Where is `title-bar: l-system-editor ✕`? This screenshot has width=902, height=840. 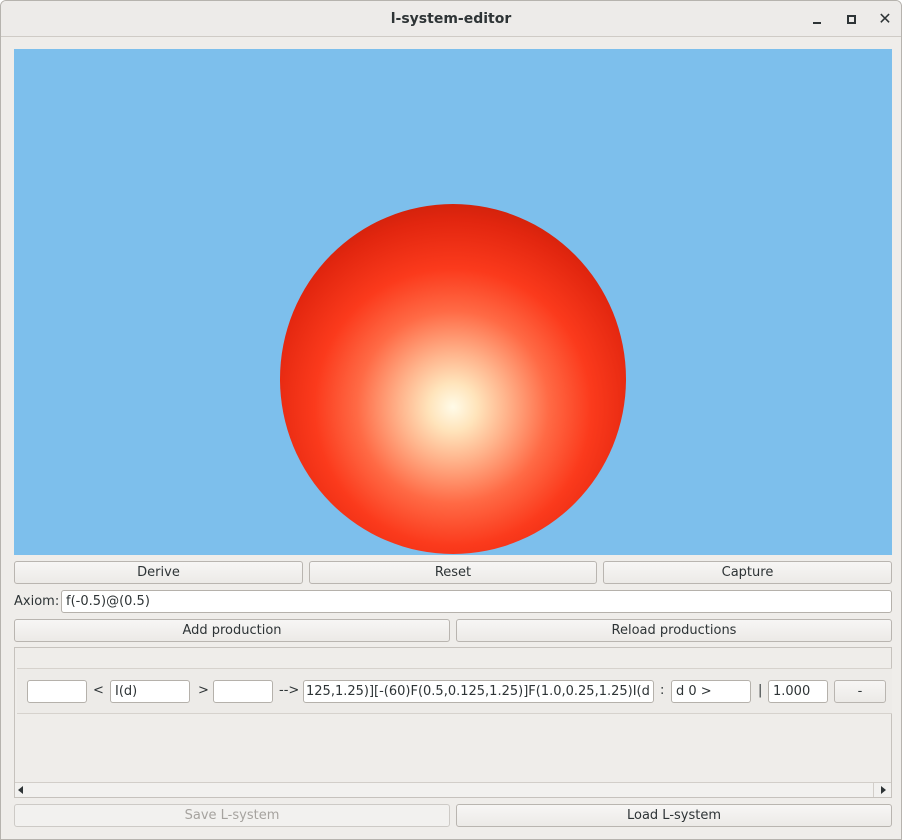
title-bar: l-system-editor ✕ is located at coordinates (451, 19).